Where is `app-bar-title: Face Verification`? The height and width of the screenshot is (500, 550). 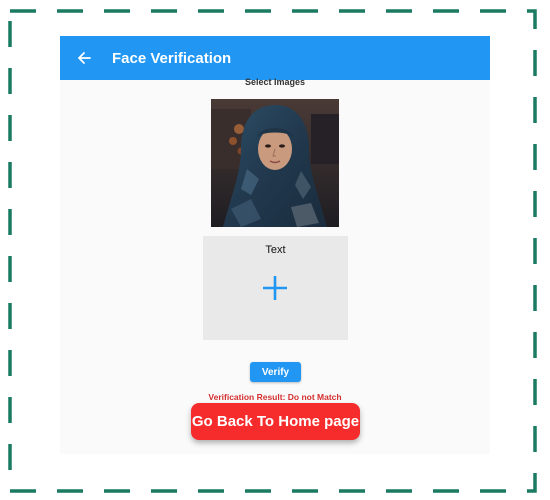
app-bar-title: Face Verification is located at coordinates (172, 58).